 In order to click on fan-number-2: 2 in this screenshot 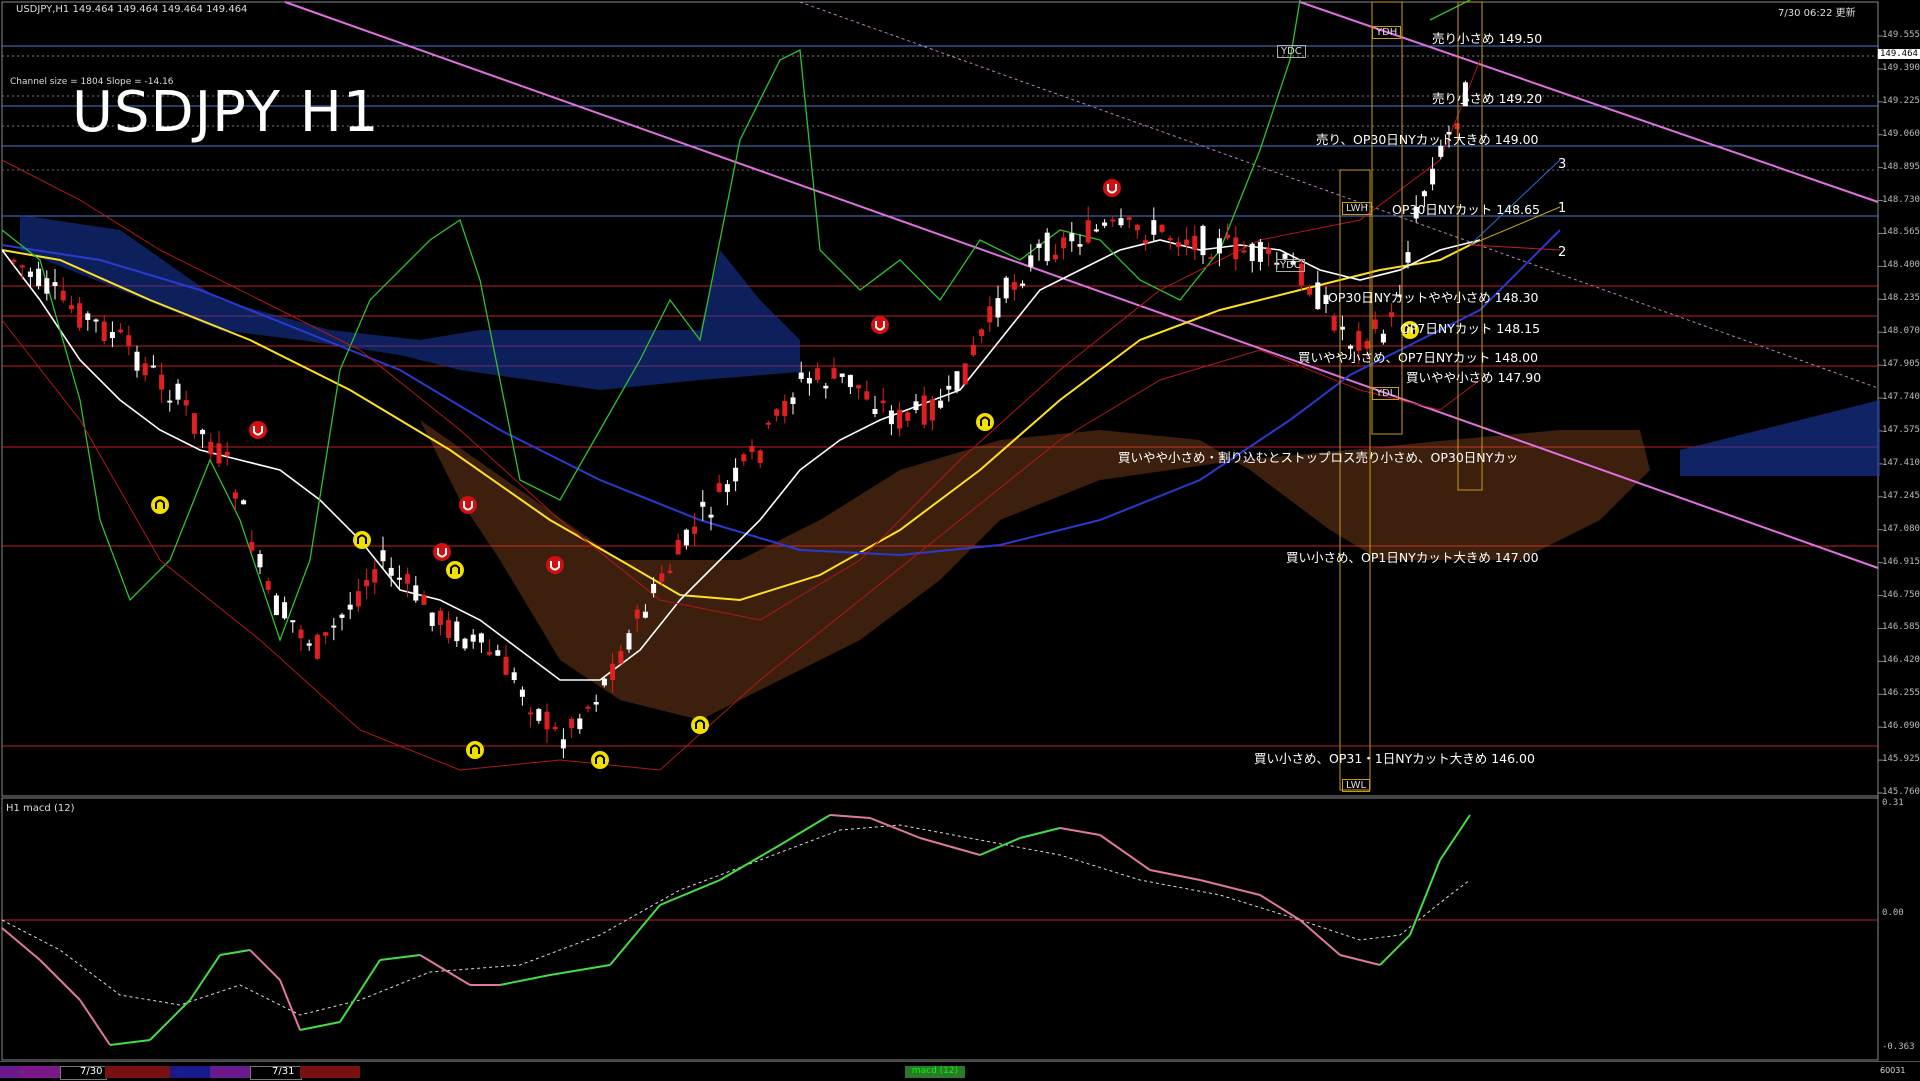, I will do `click(1562, 252)`.